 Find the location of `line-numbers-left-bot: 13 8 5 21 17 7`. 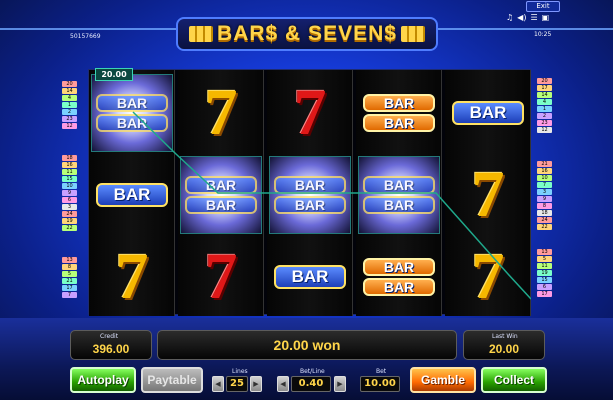

line-numbers-left-bot: 13 8 5 21 17 7 is located at coordinates (69, 277).